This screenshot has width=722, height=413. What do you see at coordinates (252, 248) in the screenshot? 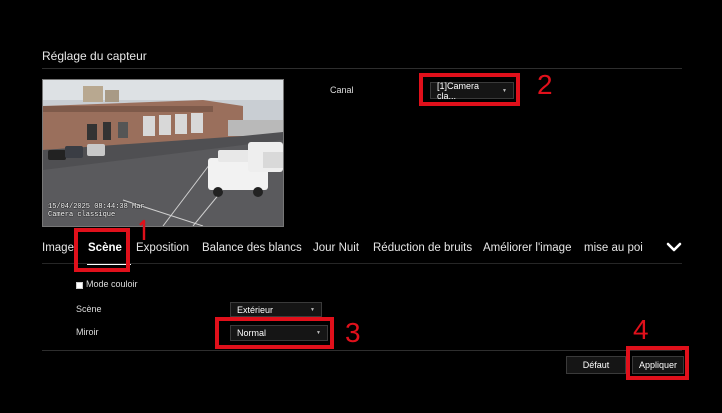
I see `tab-white-balance: Balance des blancs` at bounding box center [252, 248].